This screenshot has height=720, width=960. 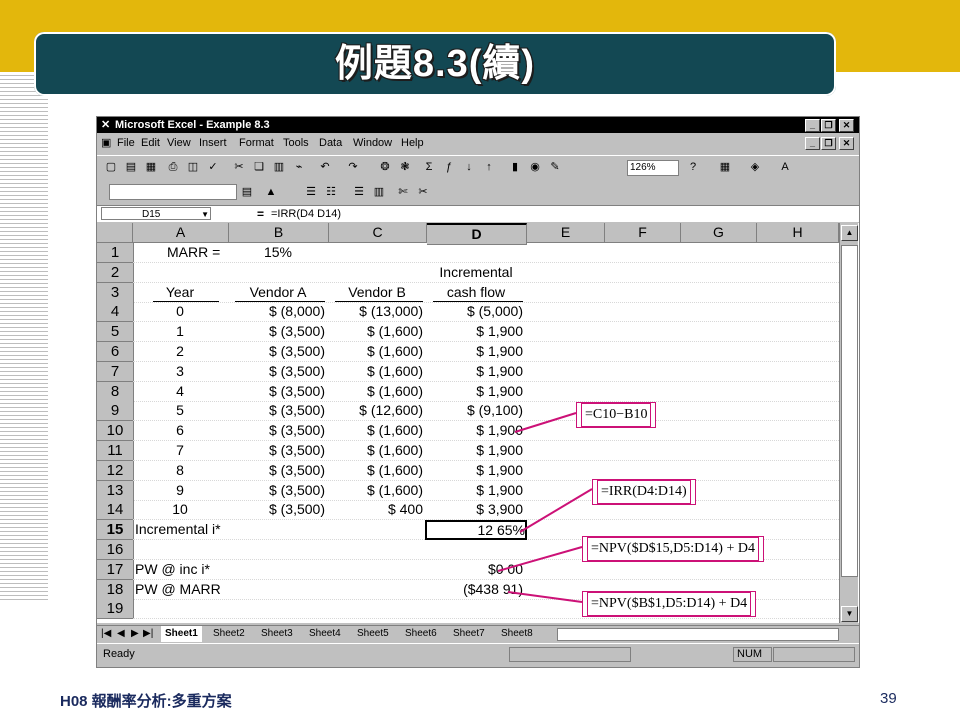 I want to click on callout-leader-lines, so click(x=545, y=507).